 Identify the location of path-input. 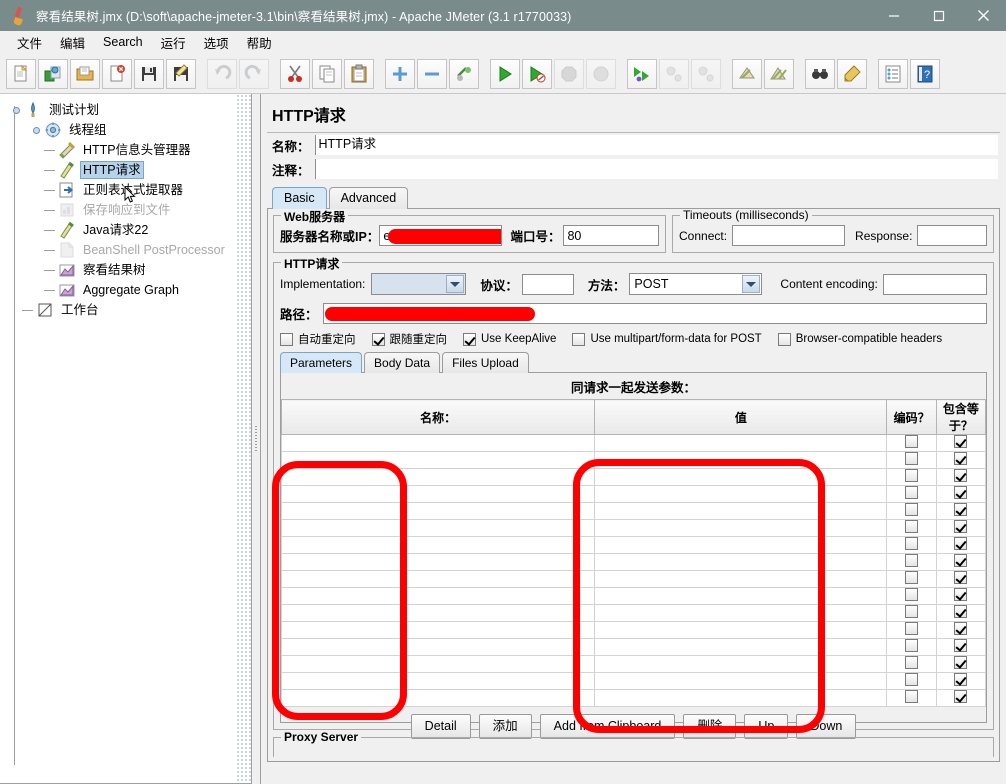
(654, 313).